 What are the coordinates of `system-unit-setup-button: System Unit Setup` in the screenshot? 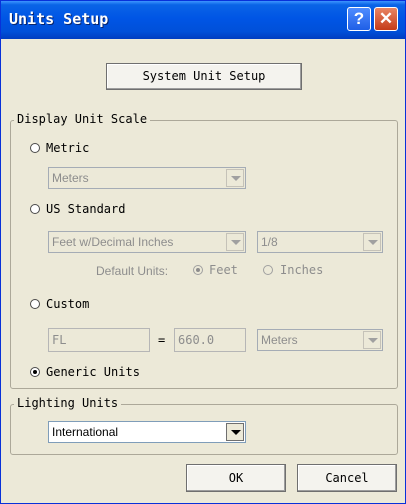 It's located at (204, 76).